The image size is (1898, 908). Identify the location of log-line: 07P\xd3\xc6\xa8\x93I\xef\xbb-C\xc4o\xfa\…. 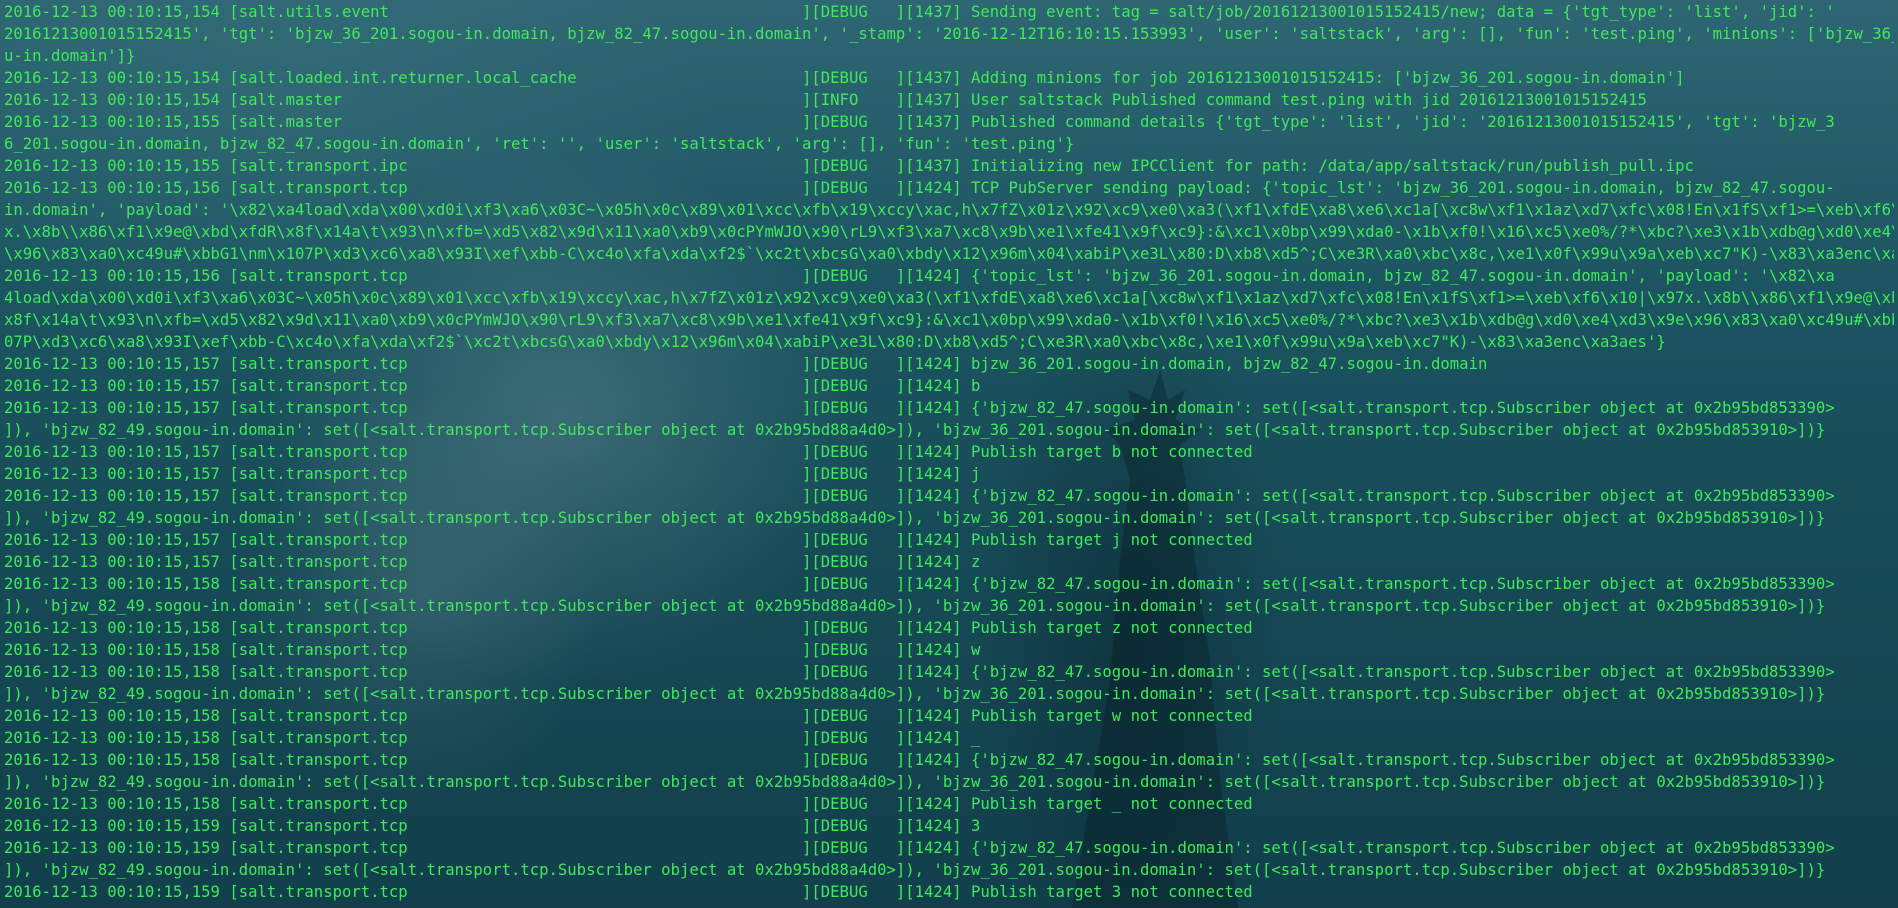
(835, 342).